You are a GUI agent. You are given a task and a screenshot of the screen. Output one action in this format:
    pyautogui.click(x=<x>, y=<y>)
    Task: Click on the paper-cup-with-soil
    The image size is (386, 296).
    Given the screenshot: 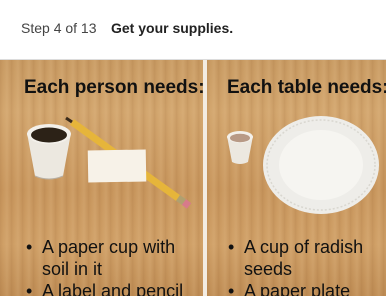 What is the action you would take?
    pyautogui.click(x=49, y=152)
    